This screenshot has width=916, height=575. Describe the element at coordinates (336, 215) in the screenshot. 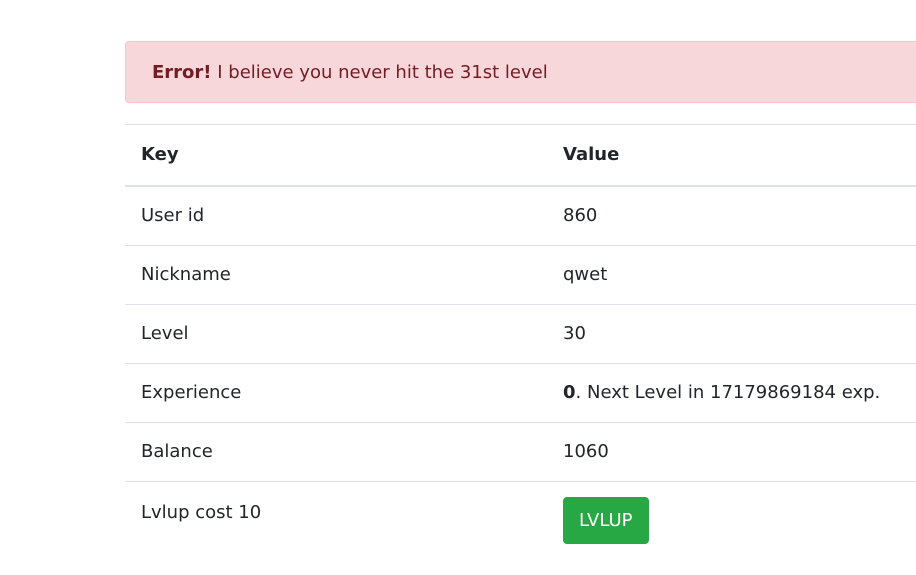

I see `user-id-key: User id` at that location.